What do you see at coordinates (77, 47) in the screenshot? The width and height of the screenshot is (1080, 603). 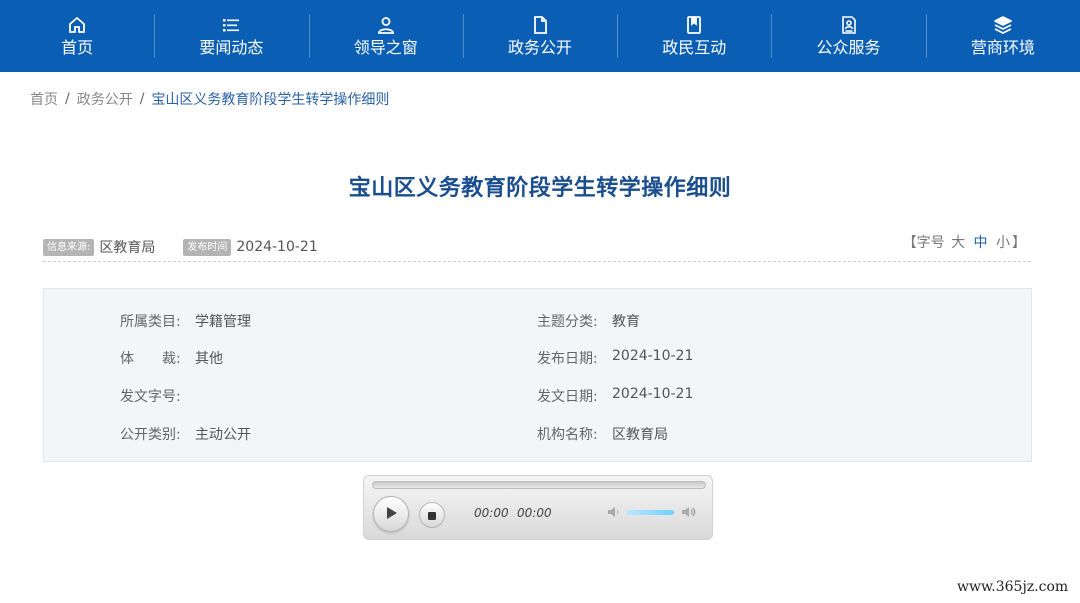 I see `nav-label: 首页` at bounding box center [77, 47].